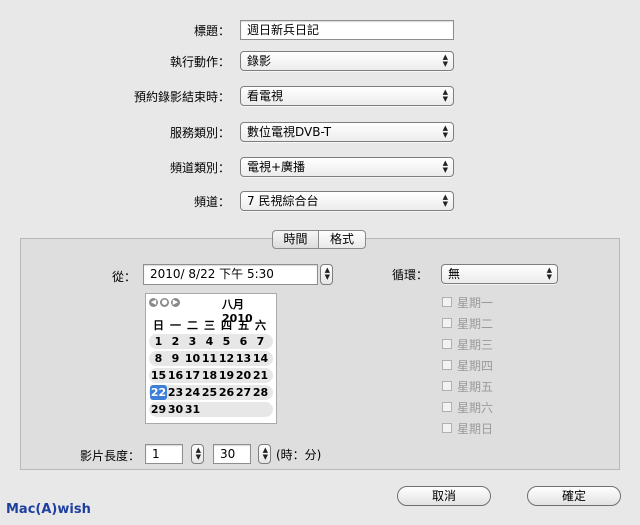 The image size is (640, 525). What do you see at coordinates (192, 392) in the screenshot?
I see `calendar-day: 24` at bounding box center [192, 392].